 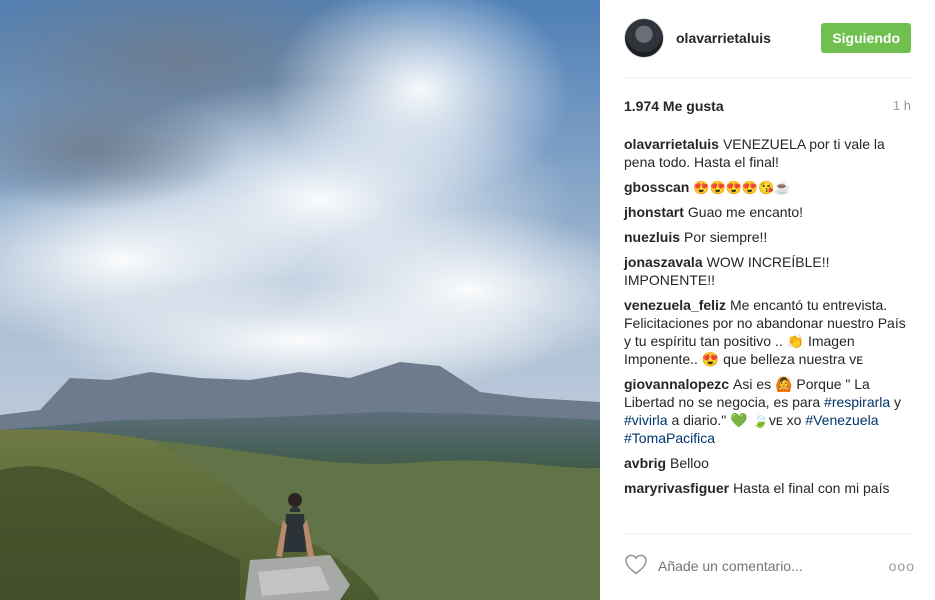 What do you see at coordinates (902, 566) in the screenshot?
I see `more-options-icon: ooo` at bounding box center [902, 566].